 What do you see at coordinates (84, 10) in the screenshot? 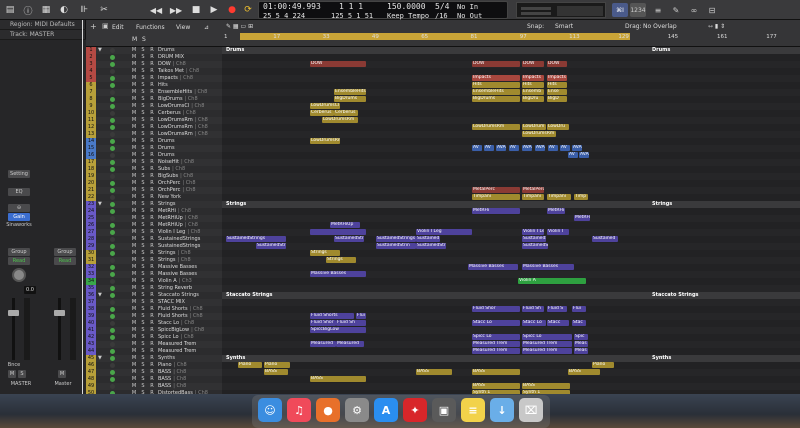
I see `mixer-icon: ⊪` at bounding box center [84, 10].